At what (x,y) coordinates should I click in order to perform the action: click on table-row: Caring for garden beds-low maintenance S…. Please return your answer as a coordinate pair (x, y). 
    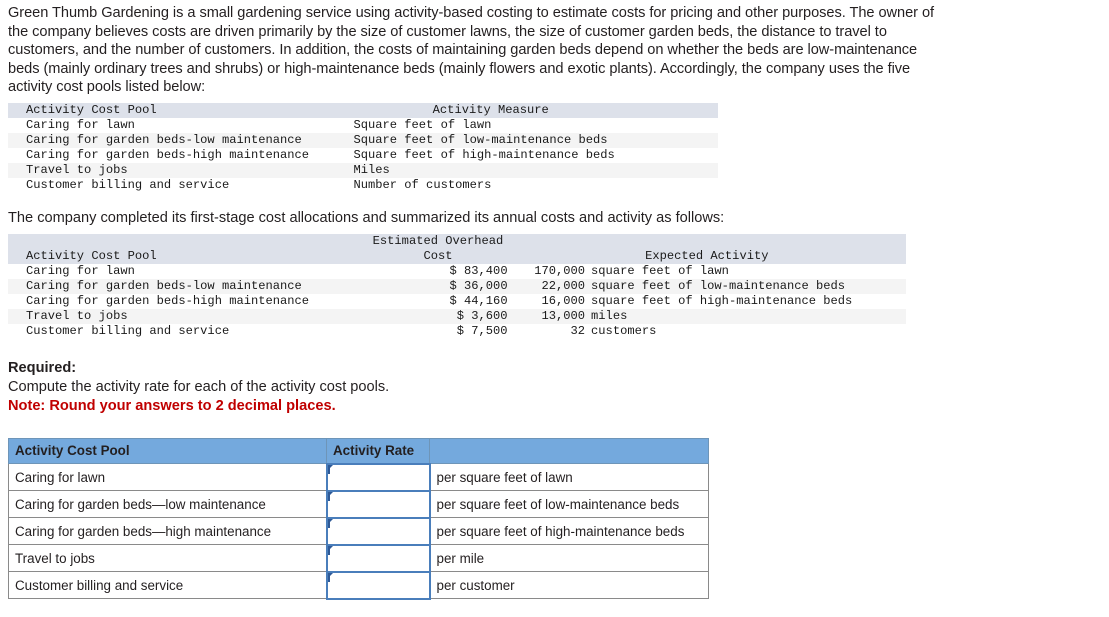
    Looking at the image, I should click on (363, 140).